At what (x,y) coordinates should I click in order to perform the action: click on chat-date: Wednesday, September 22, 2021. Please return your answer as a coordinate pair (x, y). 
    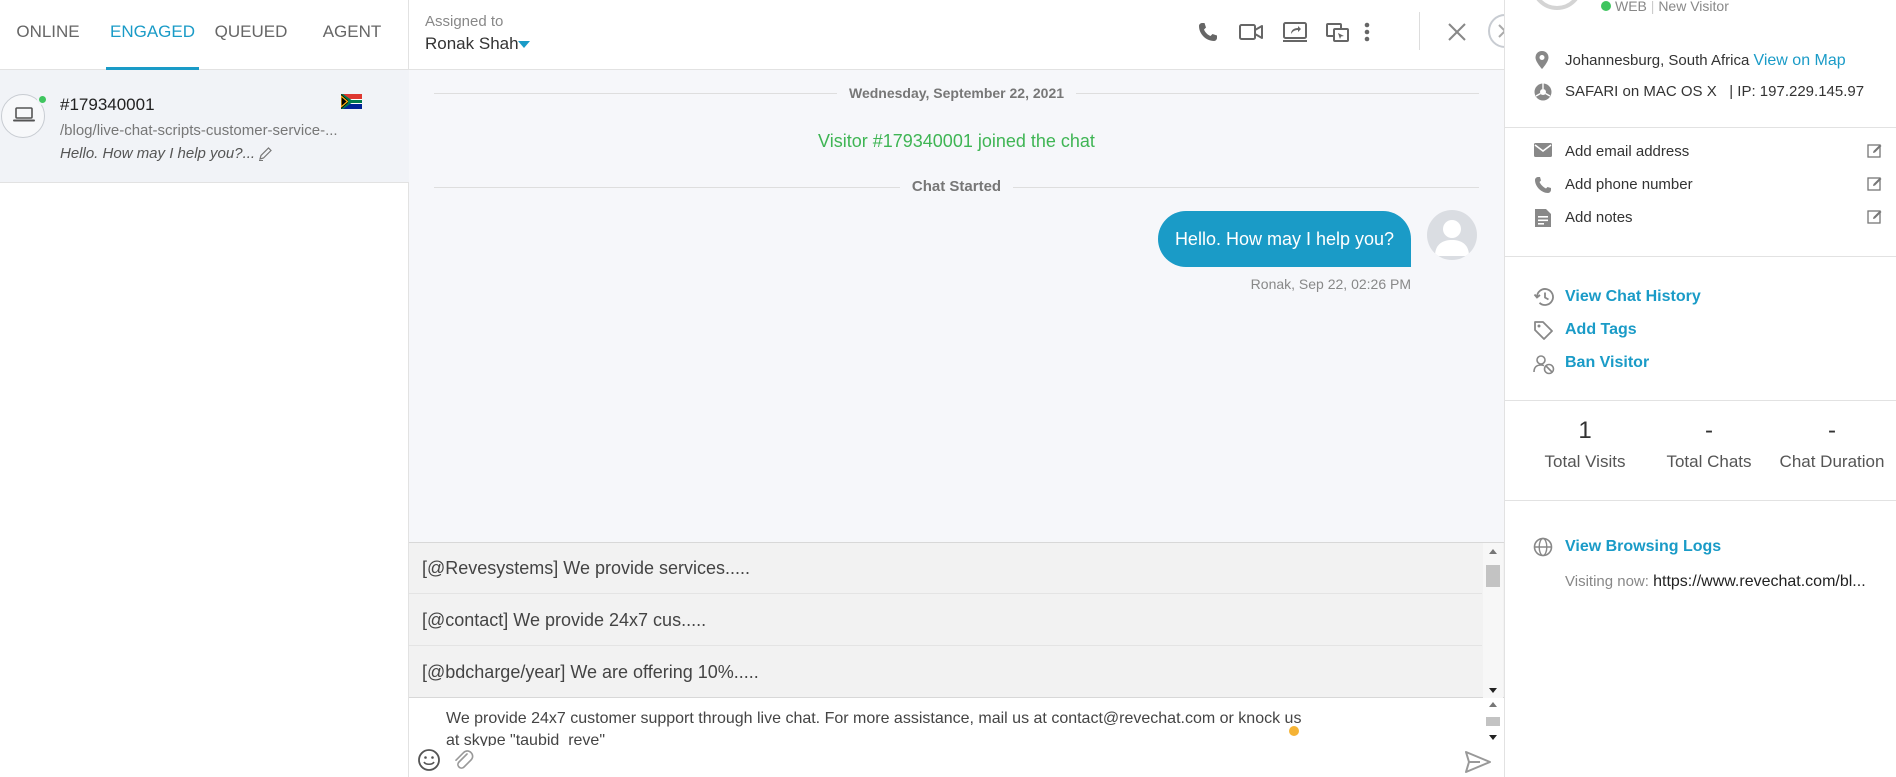
    Looking at the image, I should click on (956, 93).